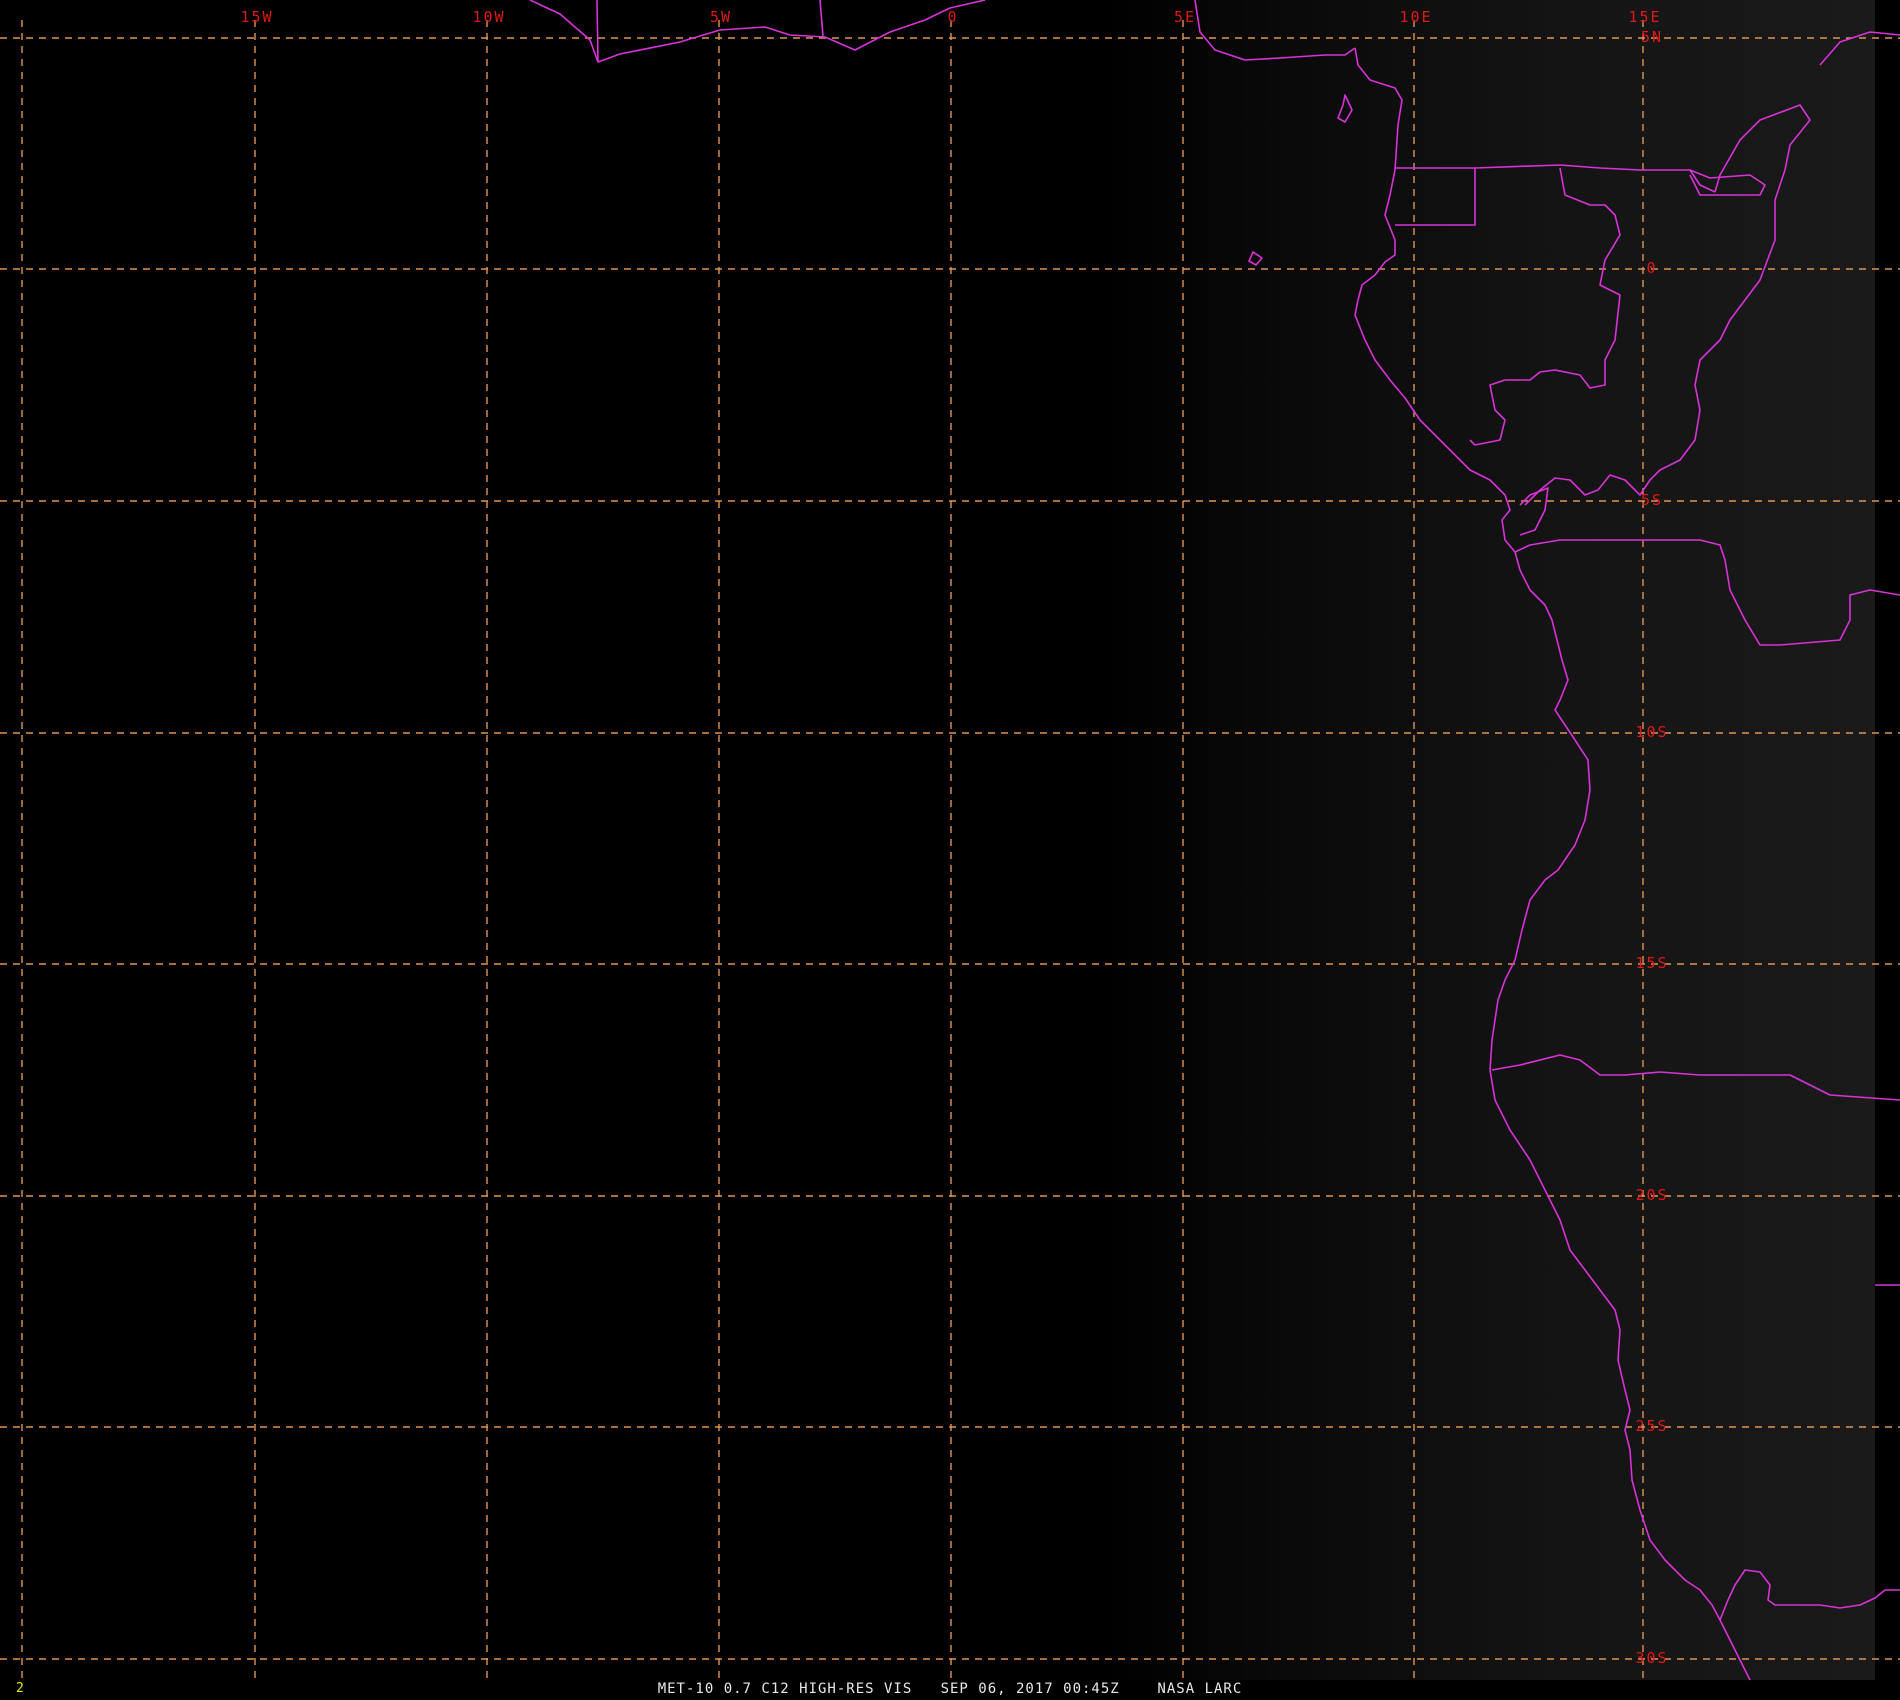 The width and height of the screenshot is (1900, 1700). Describe the element at coordinates (1652, 500) in the screenshot. I see `latitude-label: 5S` at that location.